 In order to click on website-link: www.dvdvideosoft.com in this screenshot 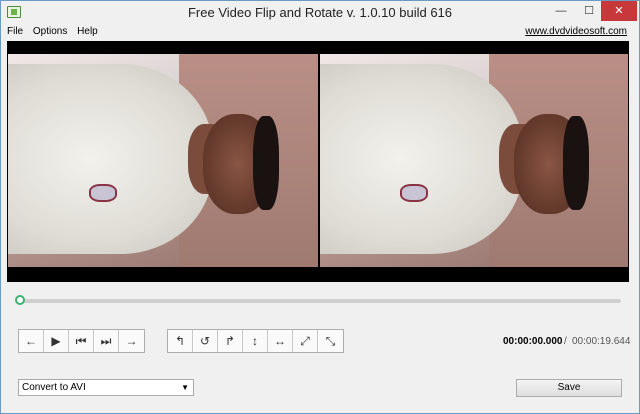, I will do `click(576, 31)`.